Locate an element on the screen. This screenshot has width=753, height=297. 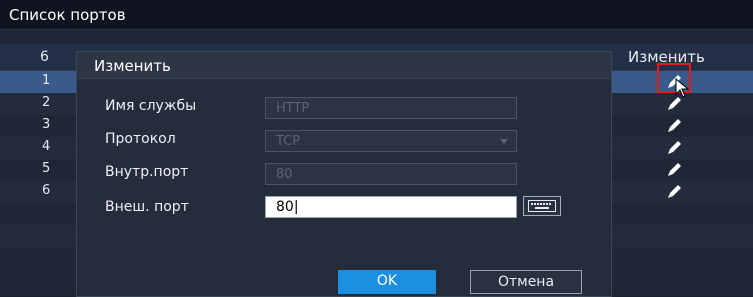
row-number: 2 is located at coordinates (46, 102).